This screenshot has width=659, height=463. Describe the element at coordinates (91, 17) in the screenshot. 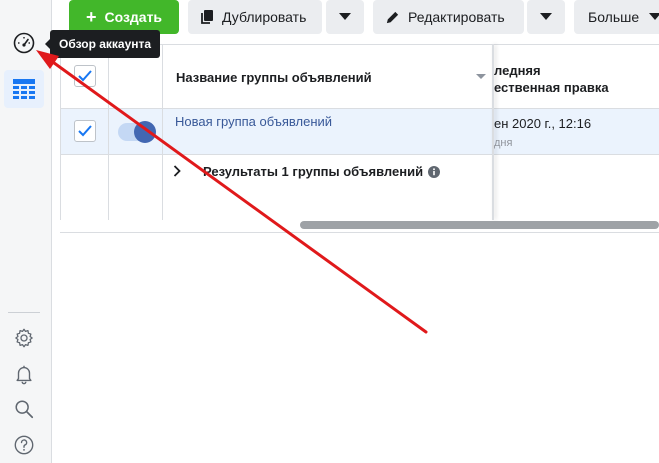

I see `plus-icon: +` at that location.